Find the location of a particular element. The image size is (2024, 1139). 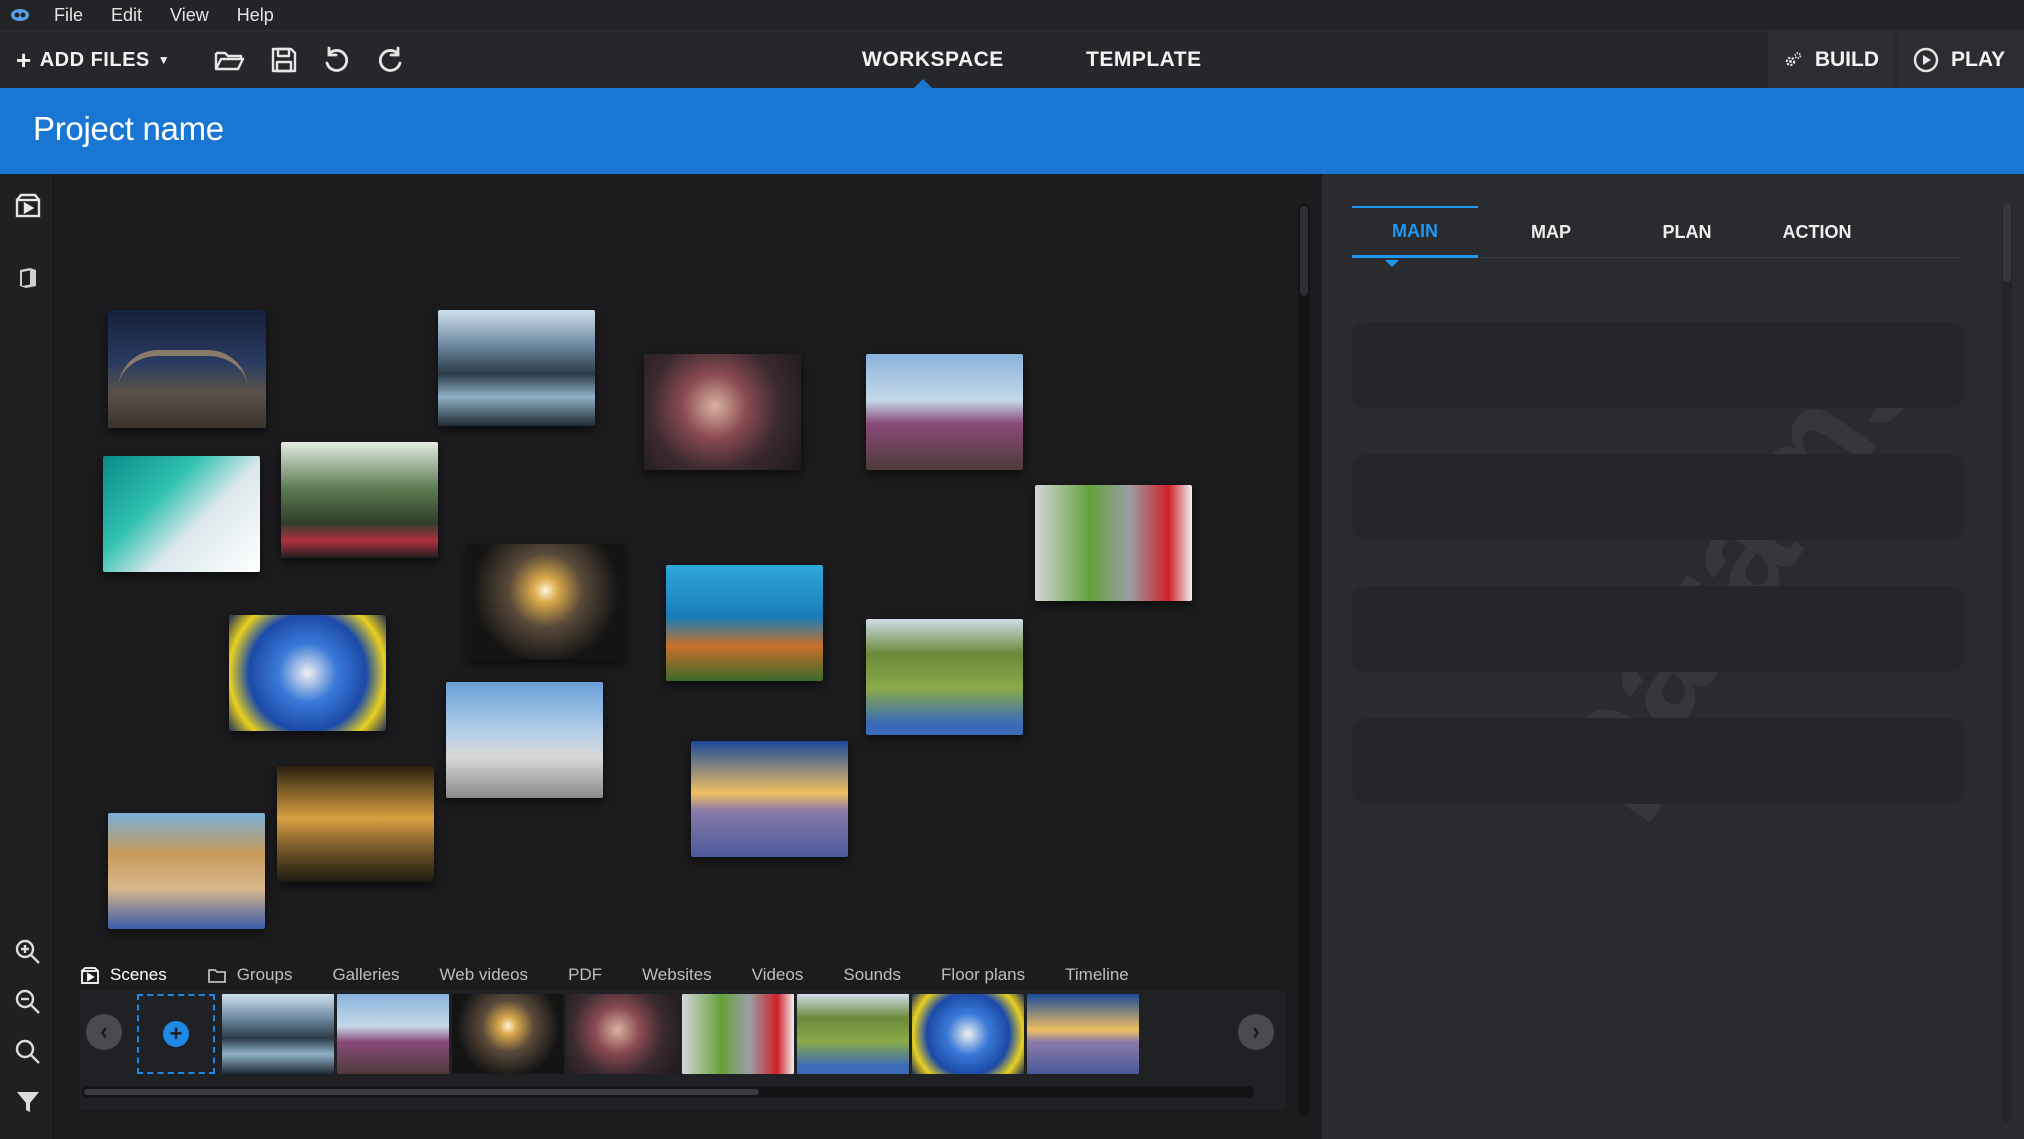

filmstrip-scrollbar is located at coordinates (668, 1092).